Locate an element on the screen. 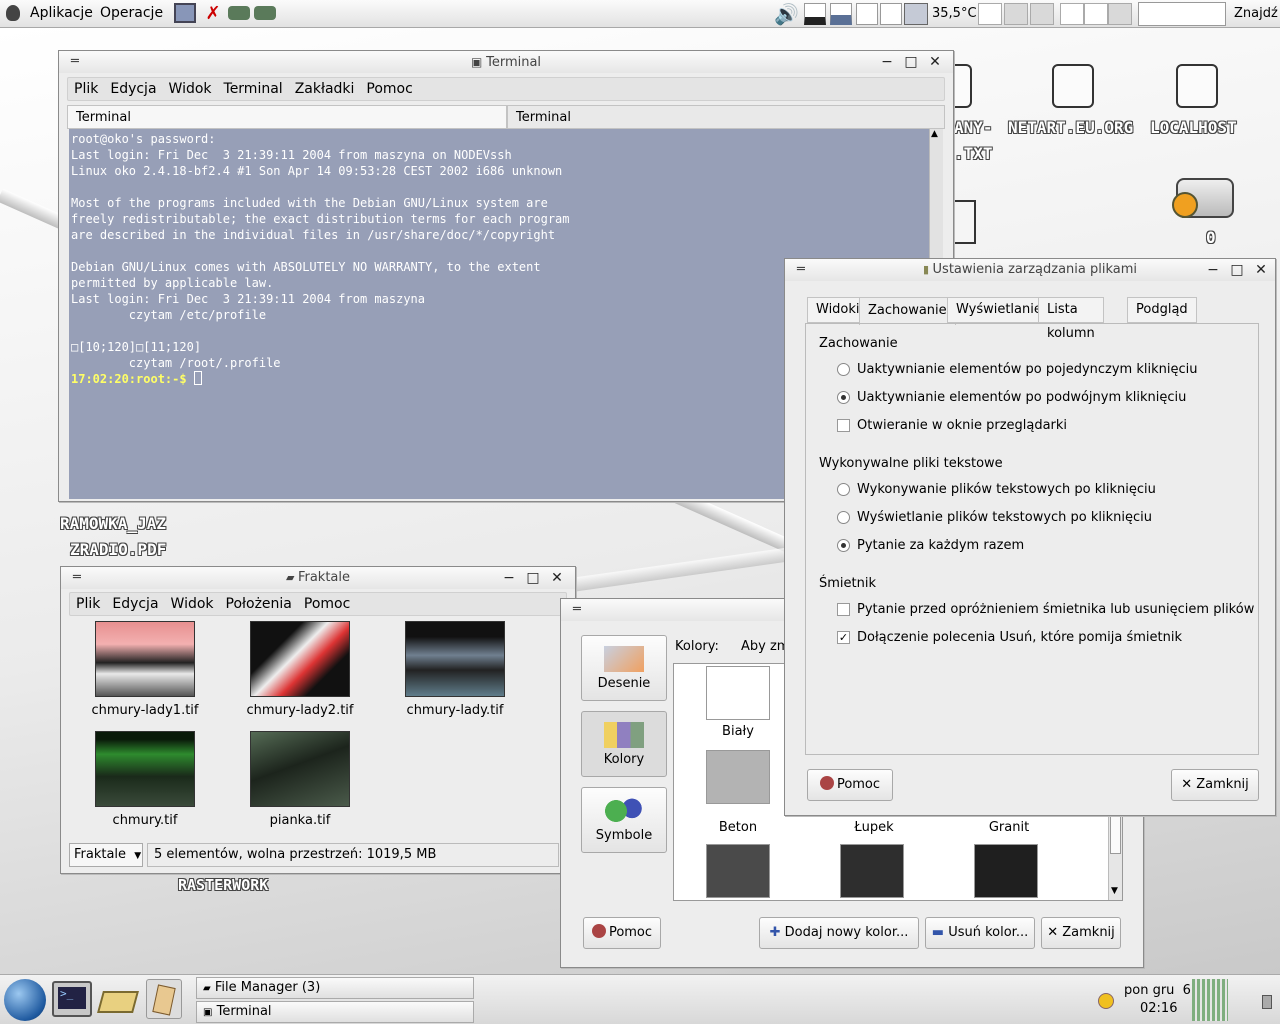 This screenshot has width=1280, height=1024. checkbox-include-delete: ✓ is located at coordinates (843, 637).